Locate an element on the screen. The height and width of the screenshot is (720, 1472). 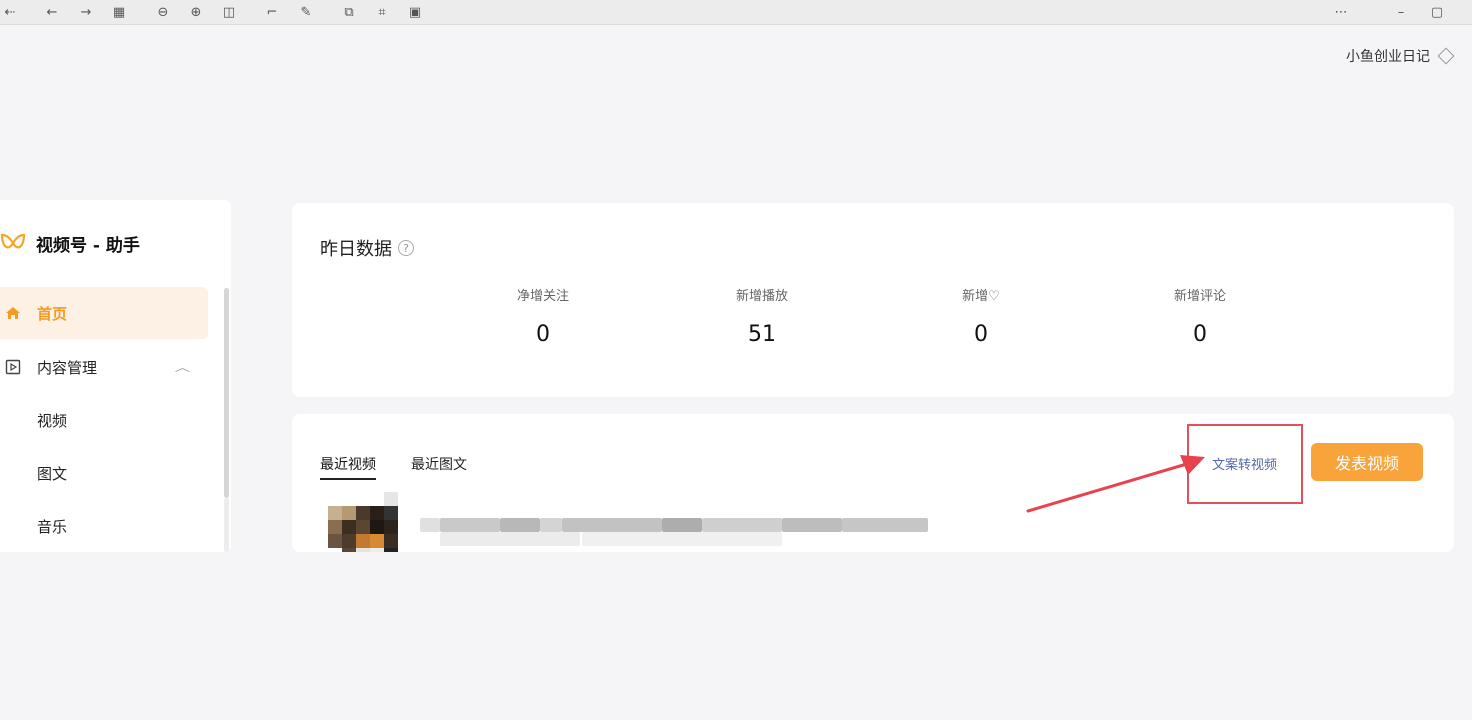
grid-icon: ▦ is located at coordinates (119, 12).